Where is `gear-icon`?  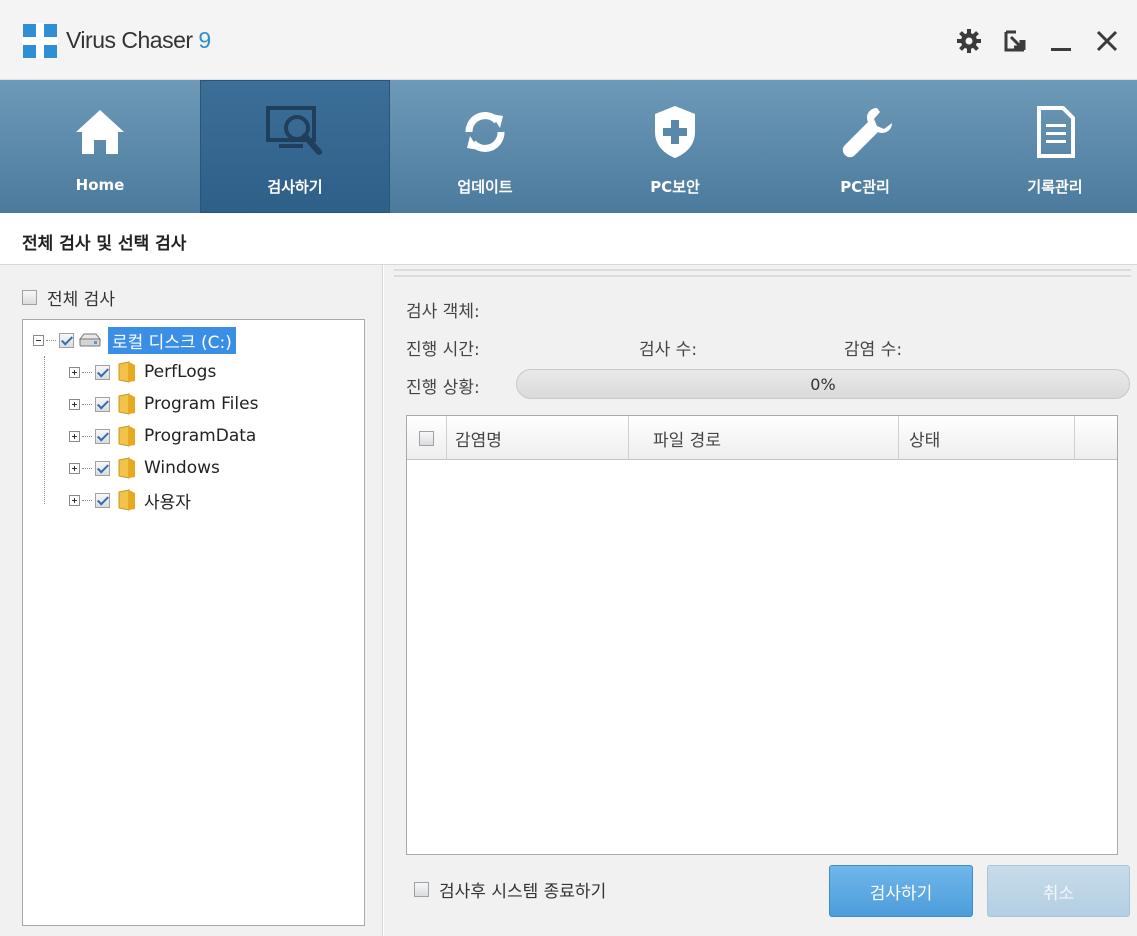
gear-icon is located at coordinates (969, 41).